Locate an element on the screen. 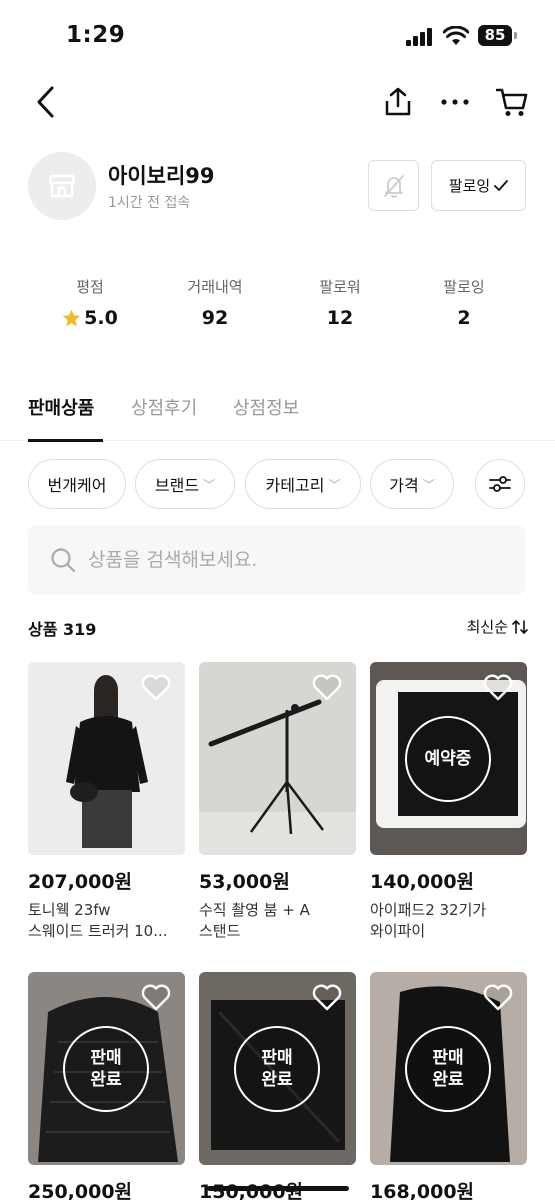 This screenshot has height=1200, width=555. store-icon is located at coordinates (62, 186).